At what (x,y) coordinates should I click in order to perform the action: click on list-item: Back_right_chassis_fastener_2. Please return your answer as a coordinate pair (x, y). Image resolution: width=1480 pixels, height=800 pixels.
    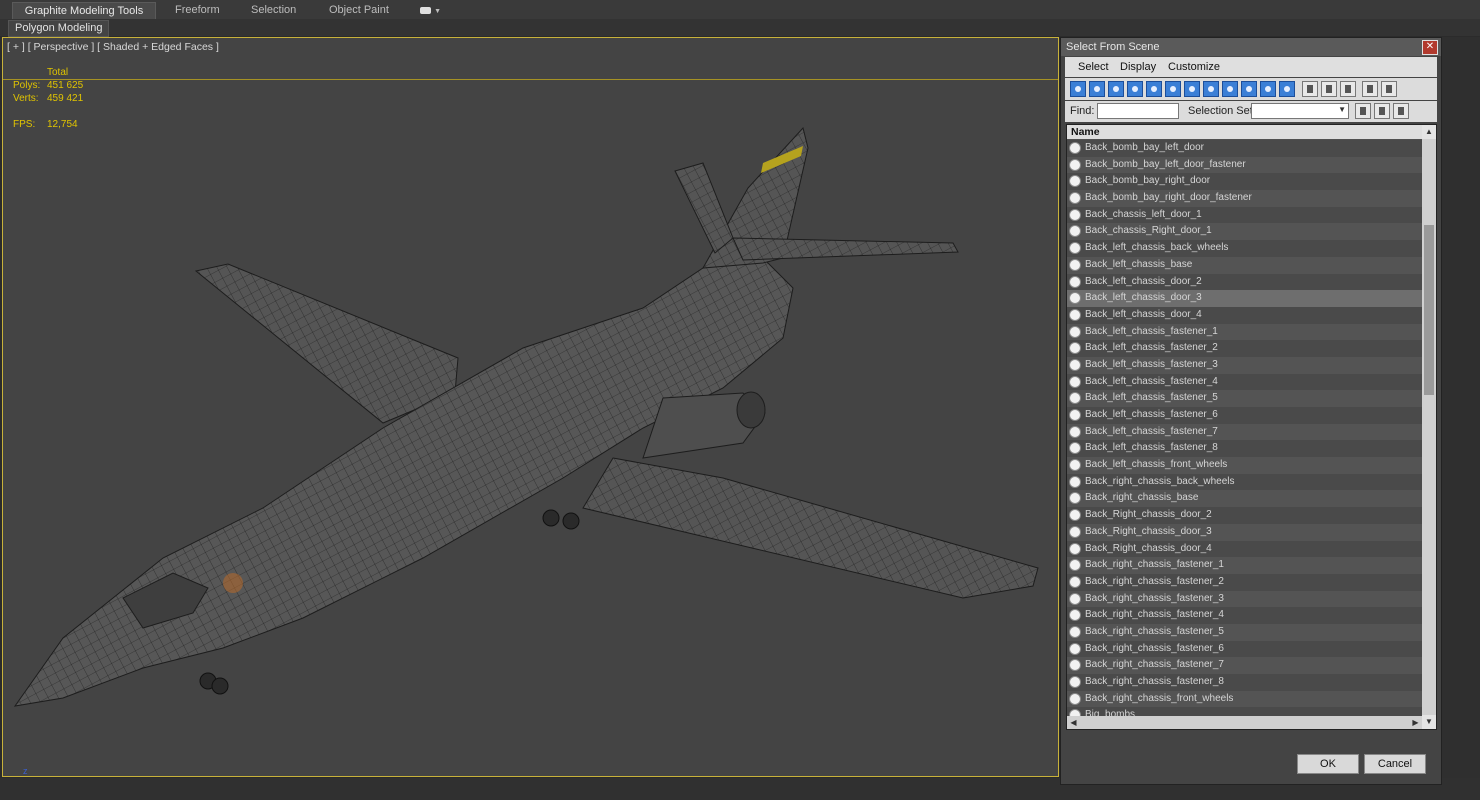
    Looking at the image, I should click on (1244, 582).